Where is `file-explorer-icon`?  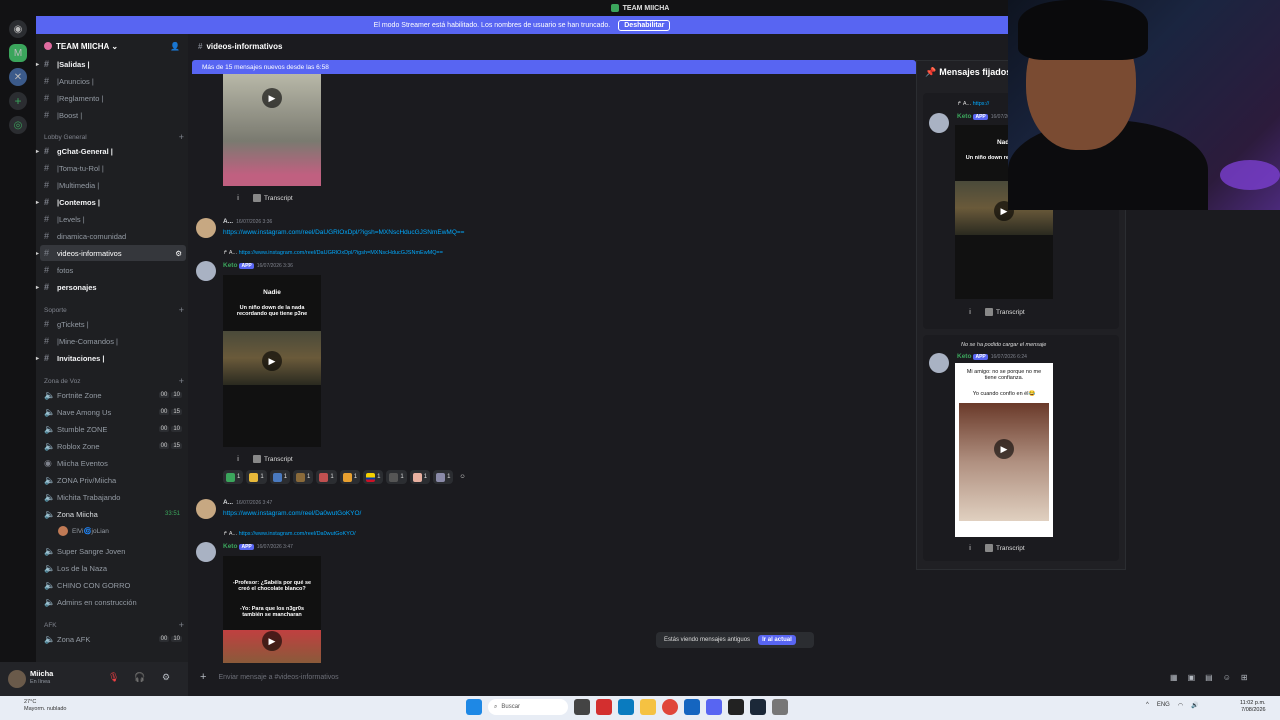 file-explorer-icon is located at coordinates (648, 707).